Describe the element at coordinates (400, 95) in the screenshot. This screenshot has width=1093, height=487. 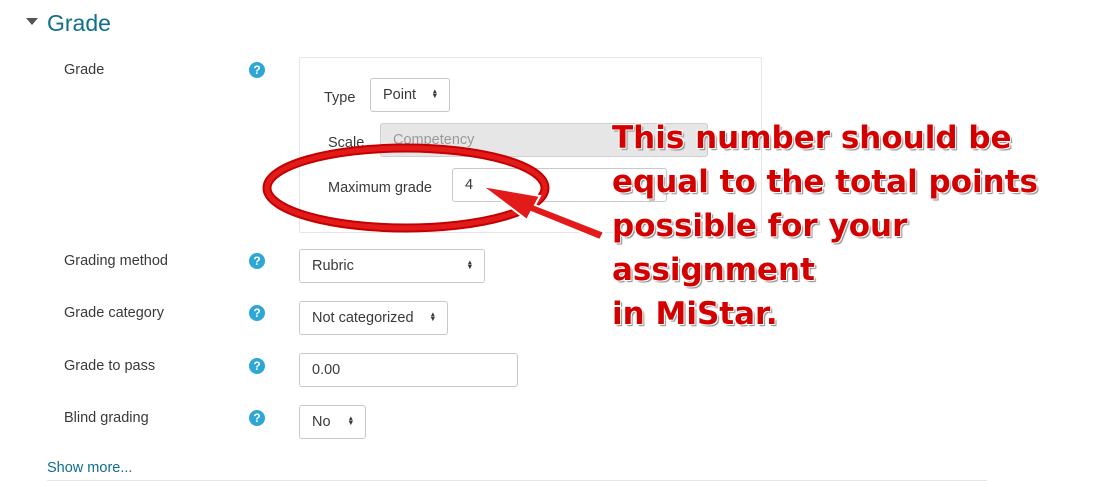
I see `type-select-value: Point` at that location.